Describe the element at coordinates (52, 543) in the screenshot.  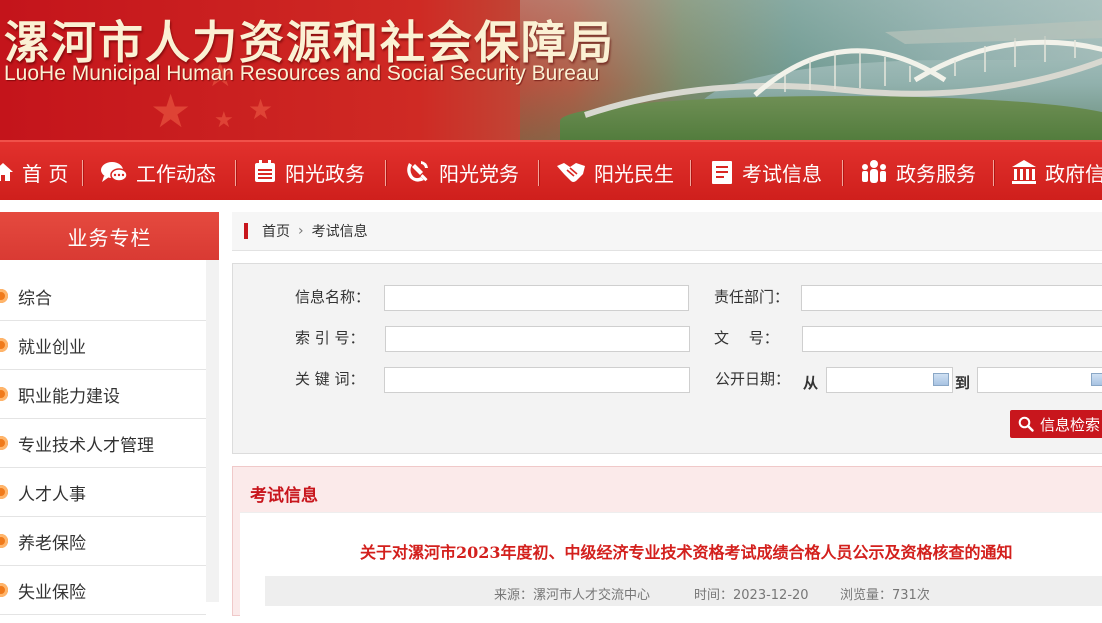
I see `sidebar-item-label: 养老保险` at that location.